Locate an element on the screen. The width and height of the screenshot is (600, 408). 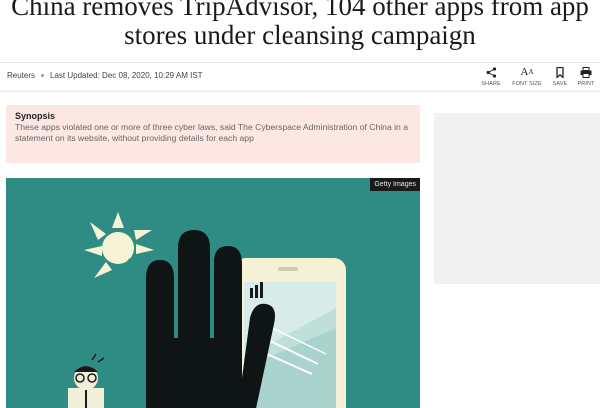
share-button: SHARE is located at coordinates (491, 78).